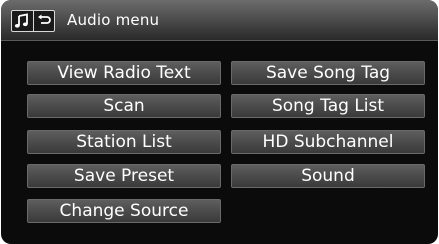 Image resolution: width=439 pixels, height=244 pixels. Describe the element at coordinates (124, 73) in the screenshot. I see `view-radio-text-button: View Radio Text` at that location.